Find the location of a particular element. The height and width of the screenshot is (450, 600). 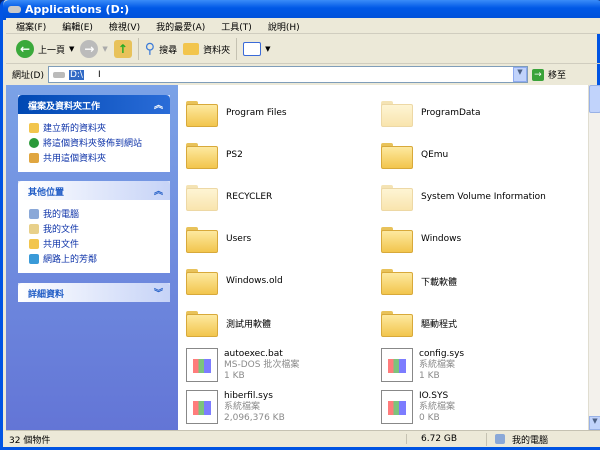

place-label: 共用文件 is located at coordinates (61, 245).